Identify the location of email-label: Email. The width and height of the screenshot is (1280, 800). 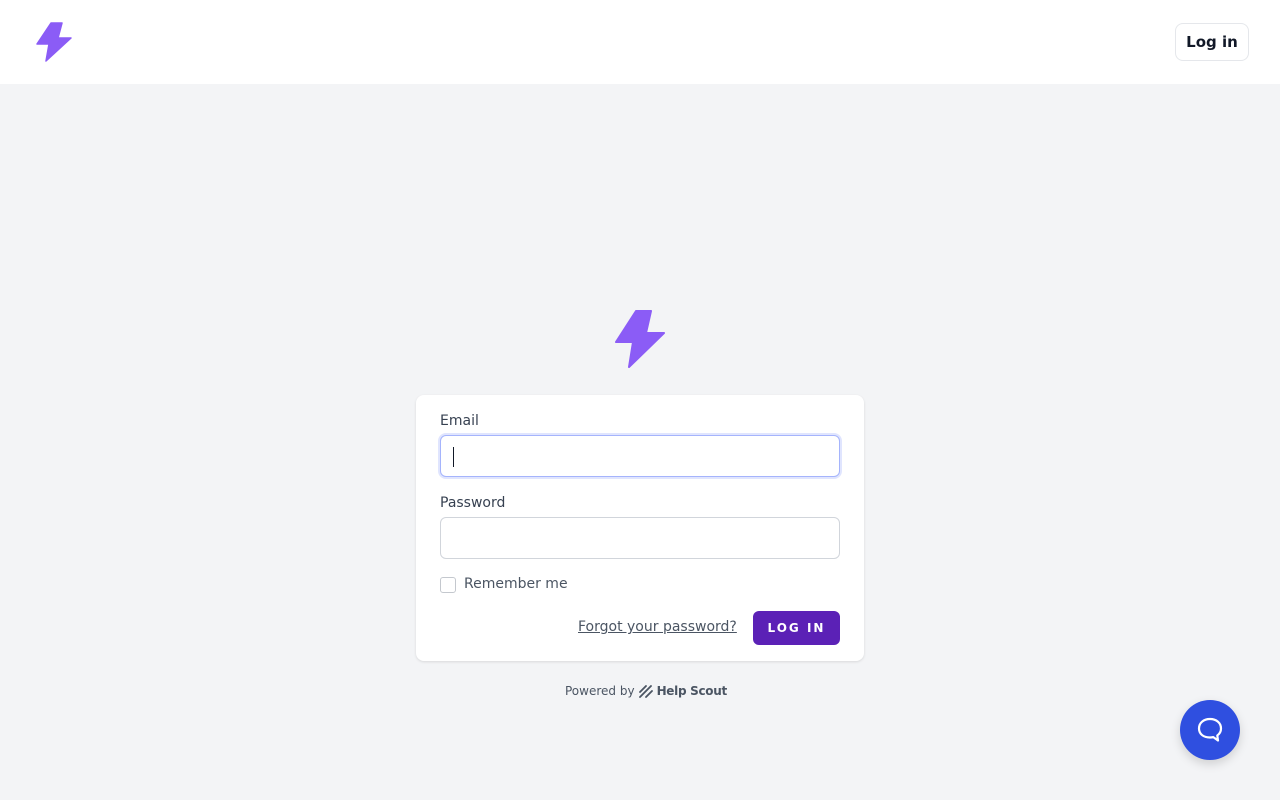
(459, 421).